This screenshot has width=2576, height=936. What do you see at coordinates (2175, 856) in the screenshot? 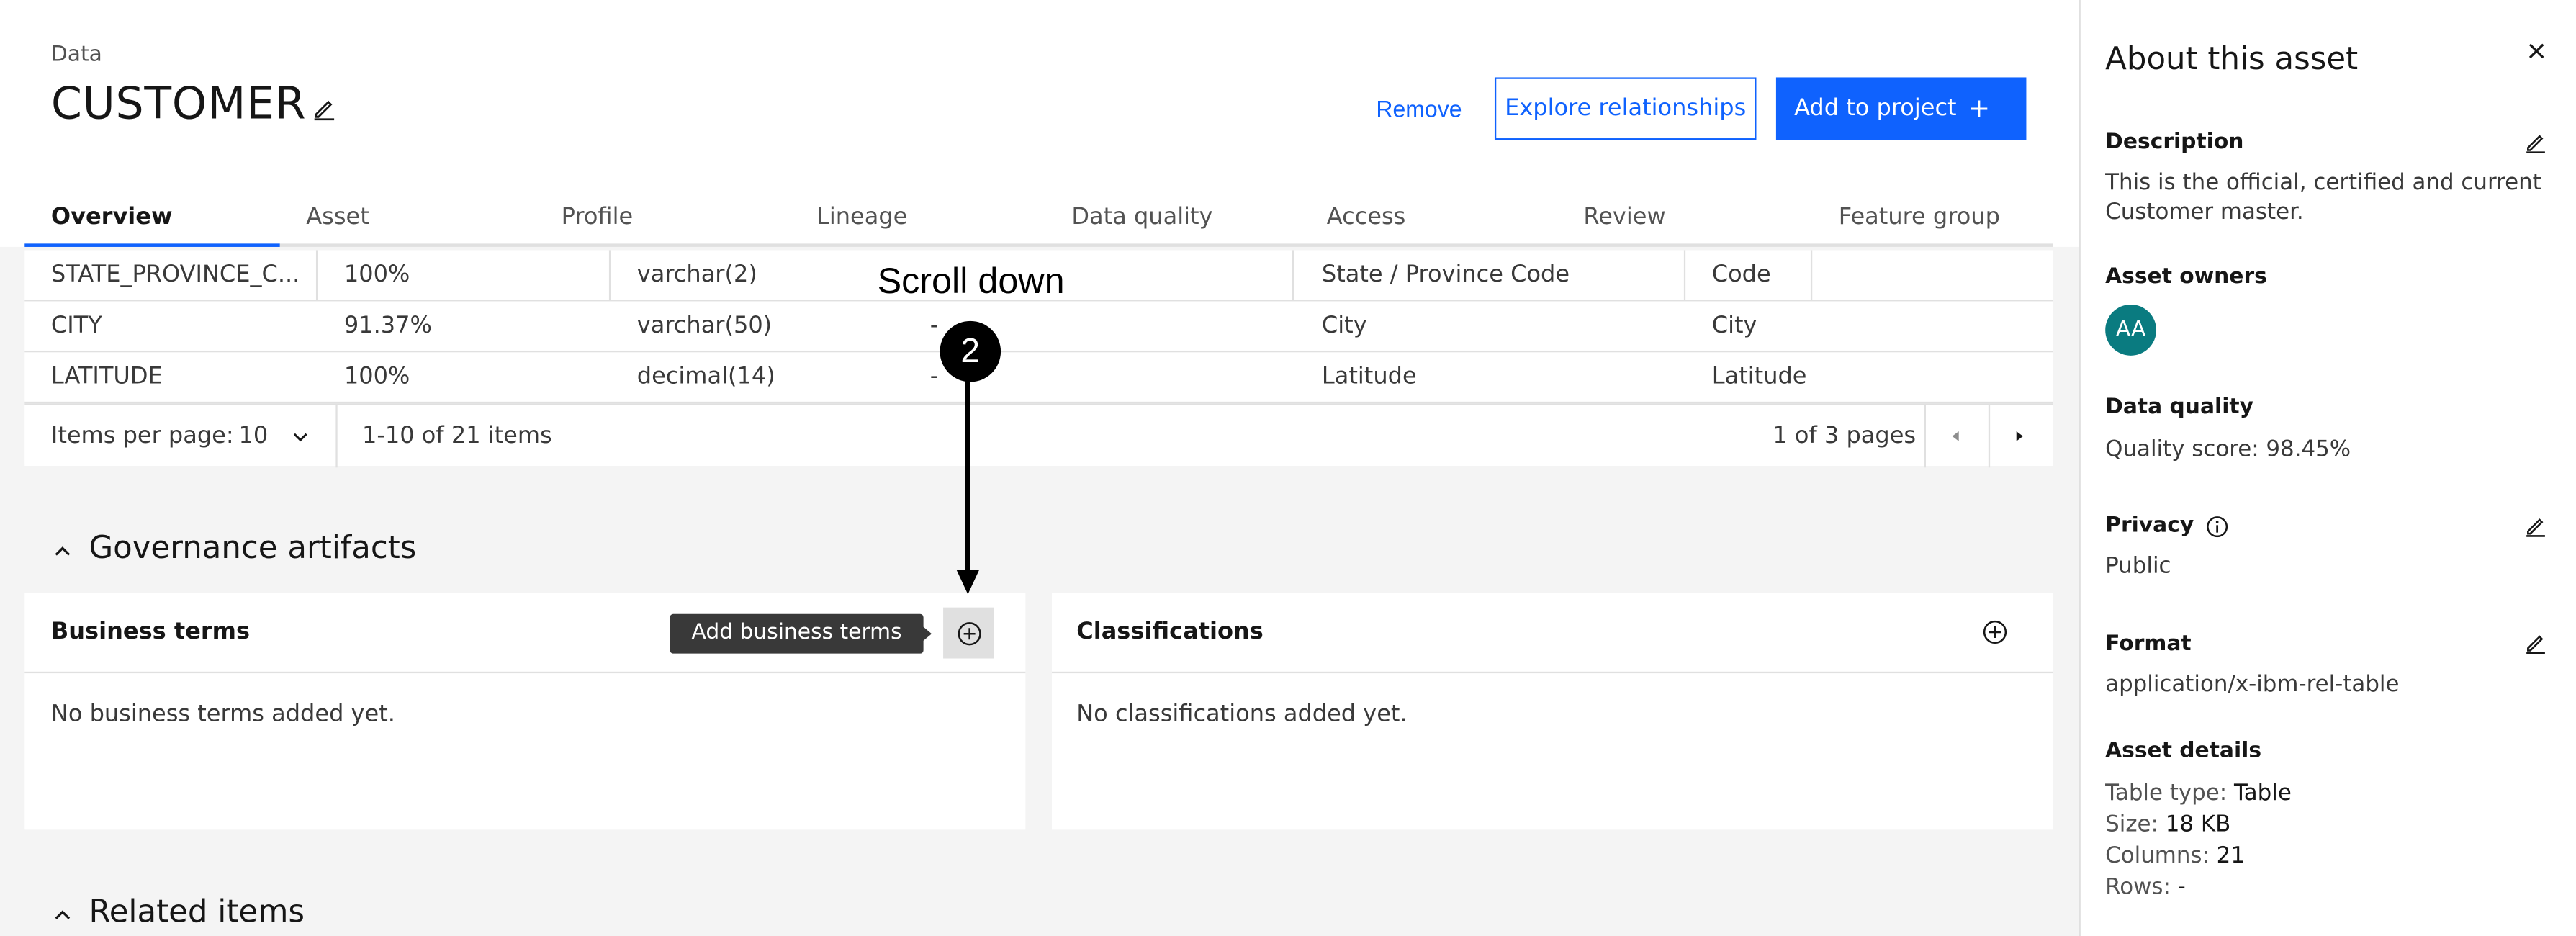
I see `detail-columns: Columns: 21` at bounding box center [2175, 856].